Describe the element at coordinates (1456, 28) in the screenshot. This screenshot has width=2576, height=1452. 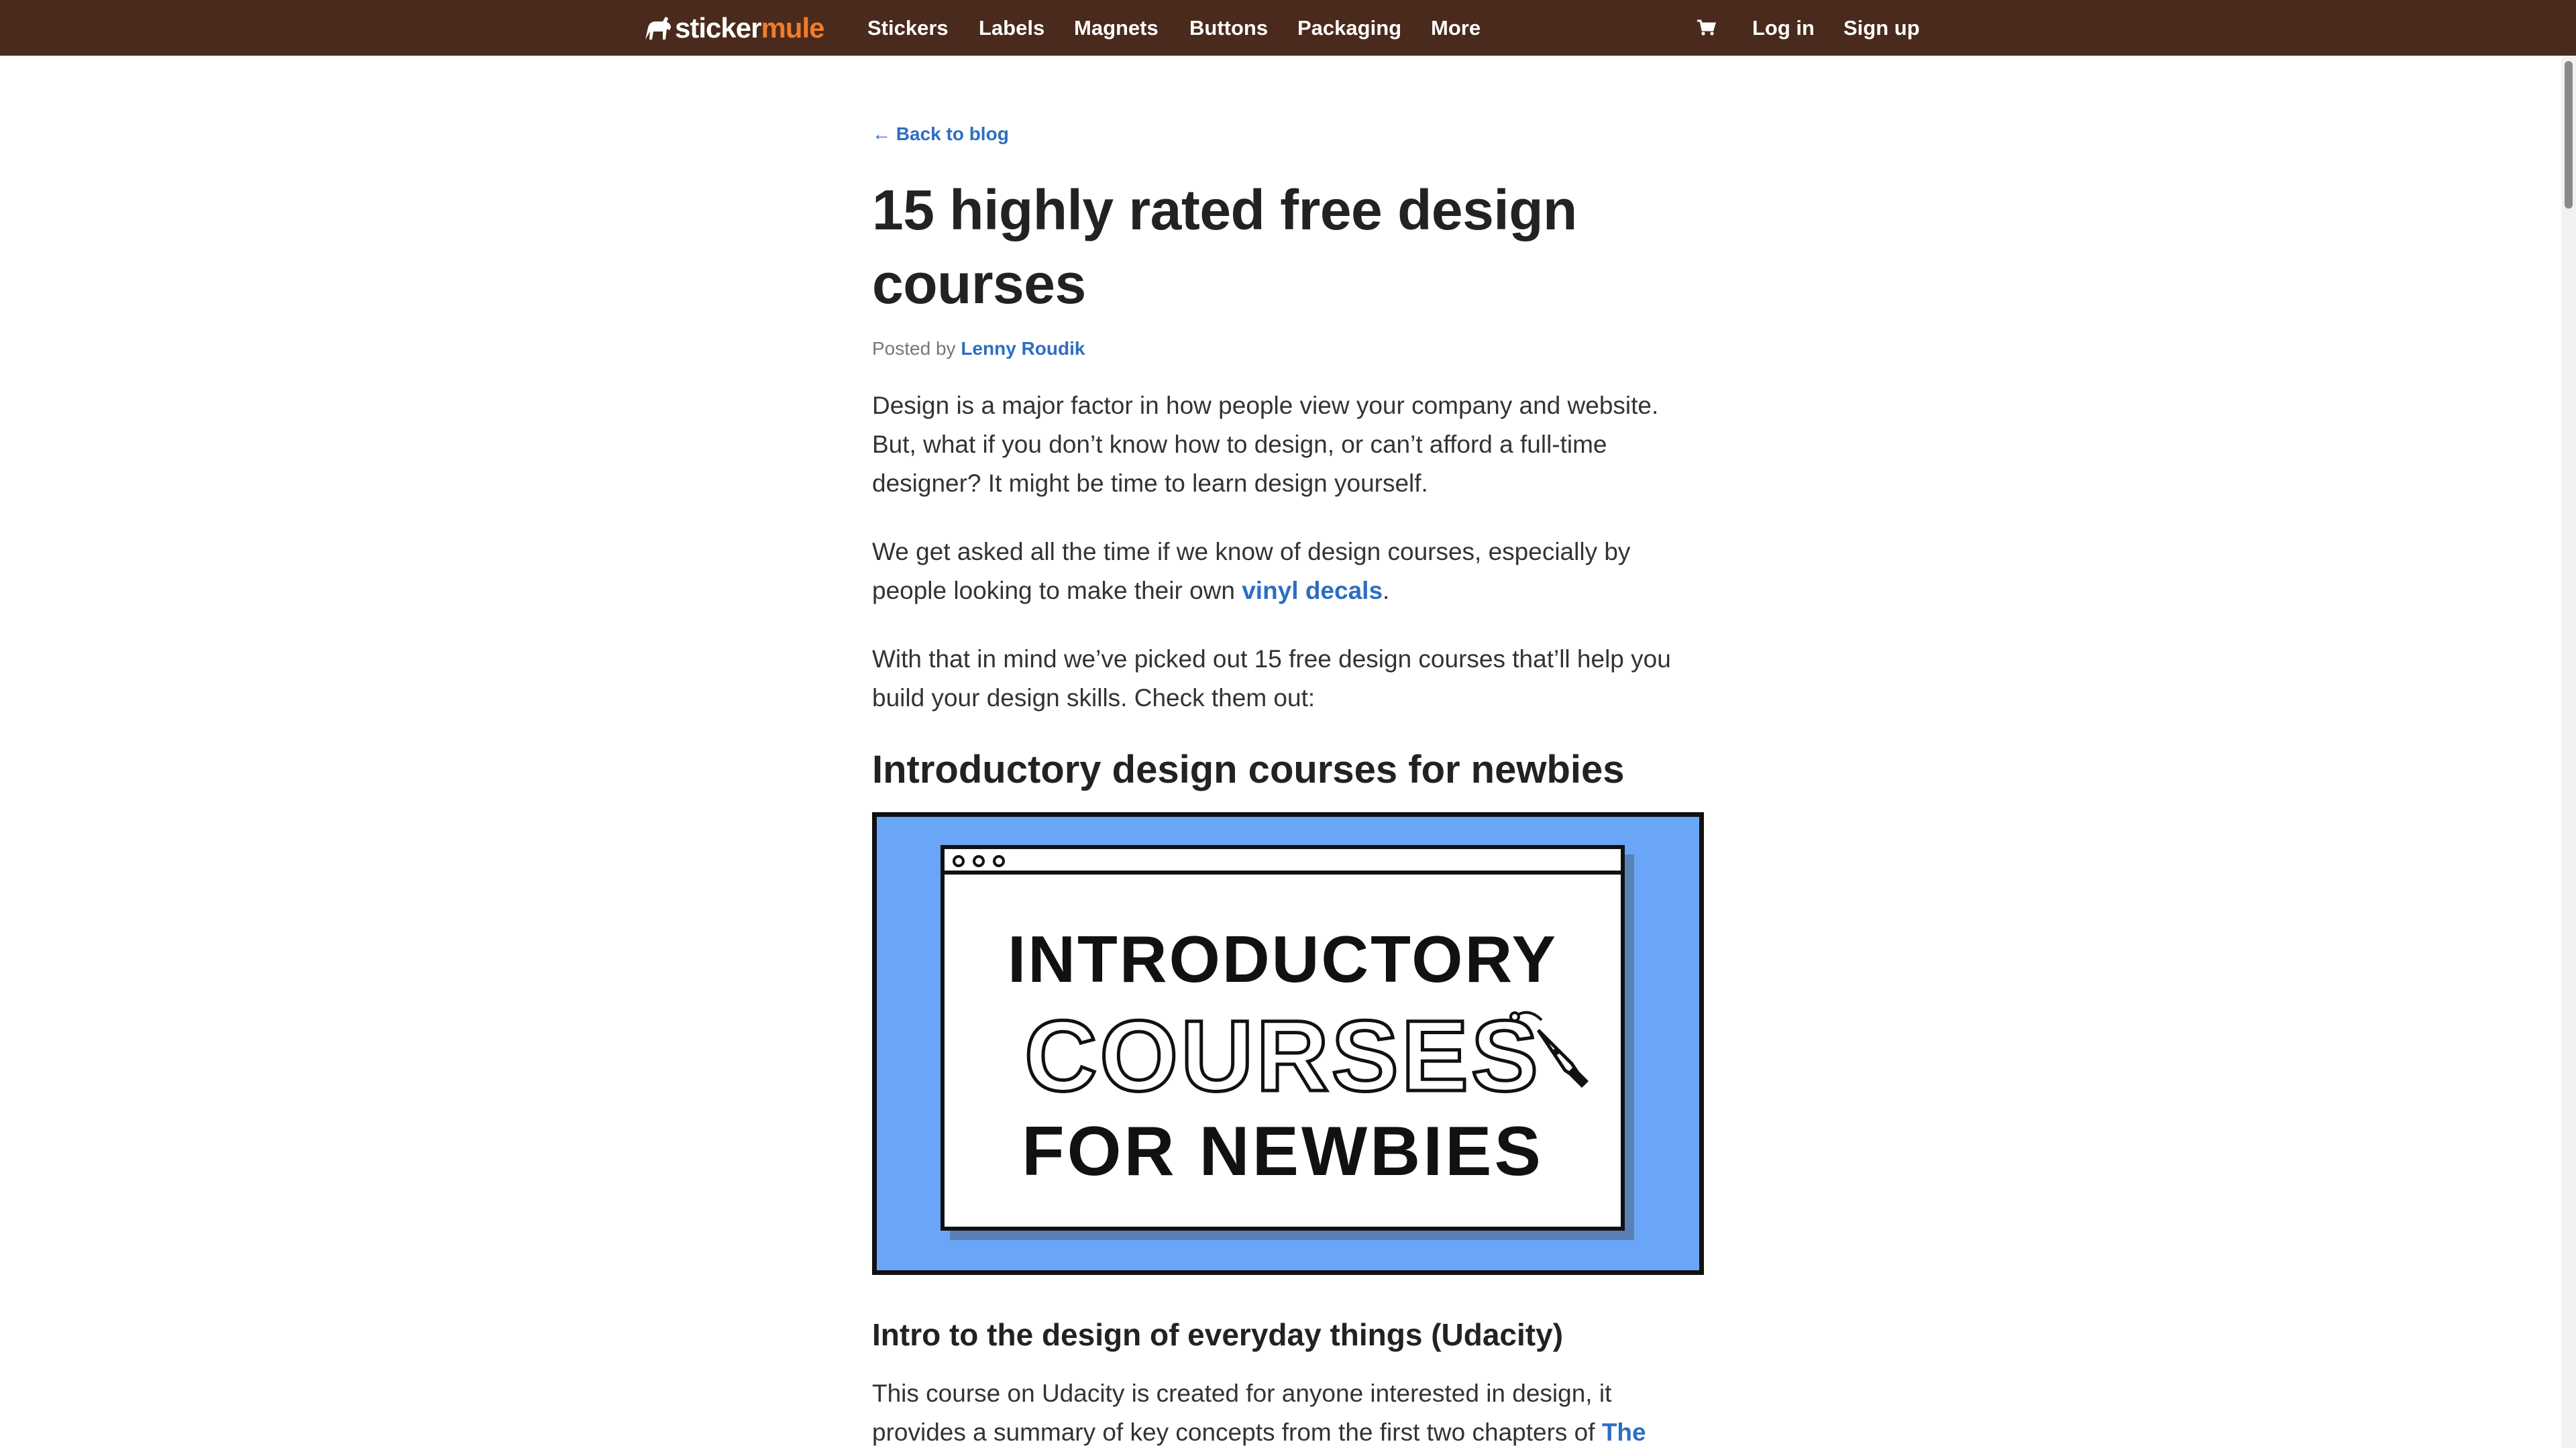
I see `nav-more: More` at that location.